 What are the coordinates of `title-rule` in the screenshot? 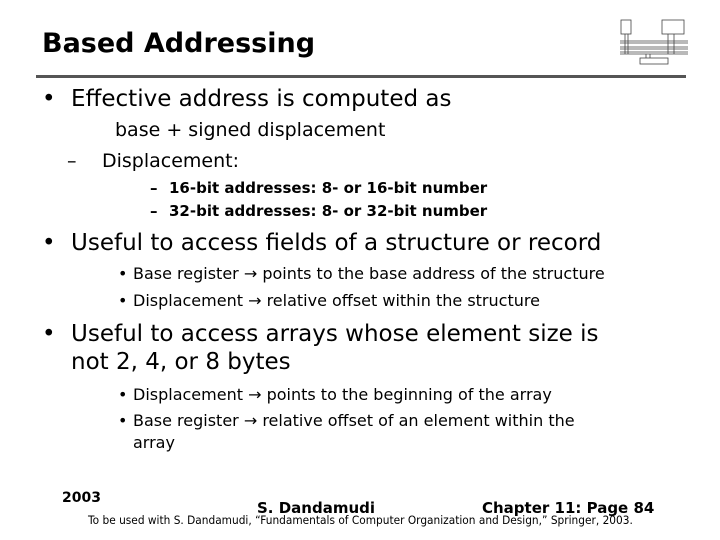 It's located at (361, 76).